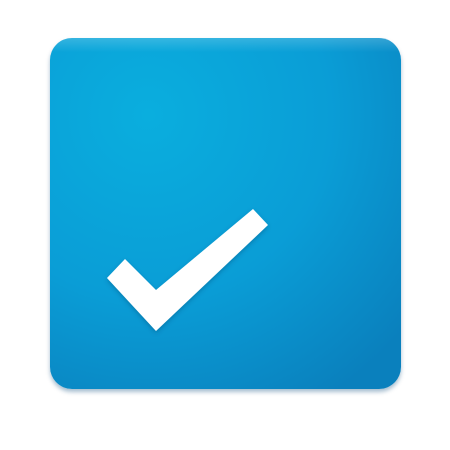  I want to click on icon-top-sheen, so click(225, 45).